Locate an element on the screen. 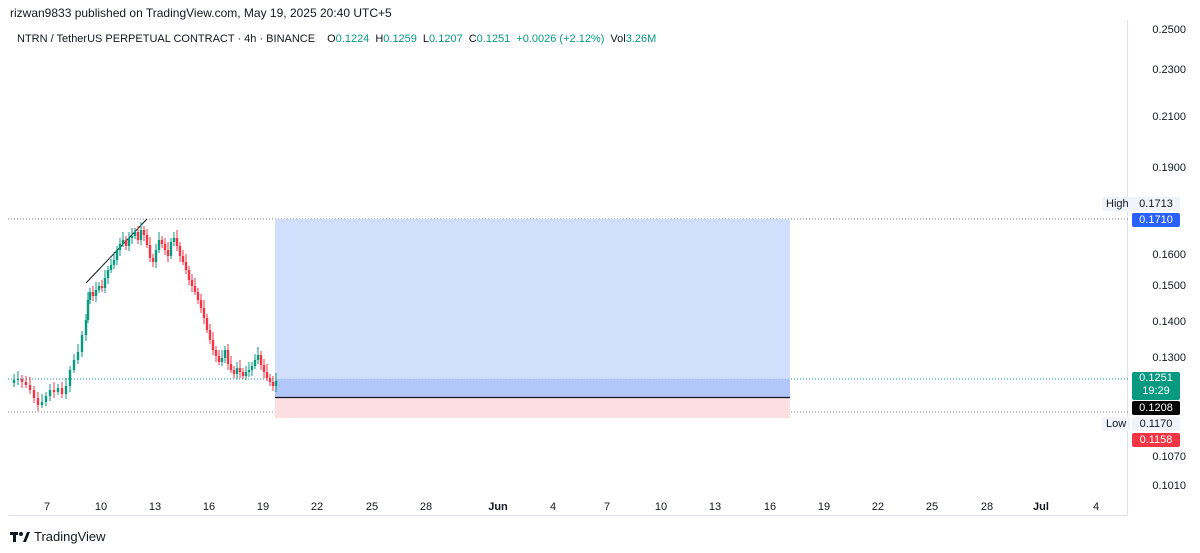 This screenshot has width=1200, height=553. tradingview-logo-icon is located at coordinates (20, 536).